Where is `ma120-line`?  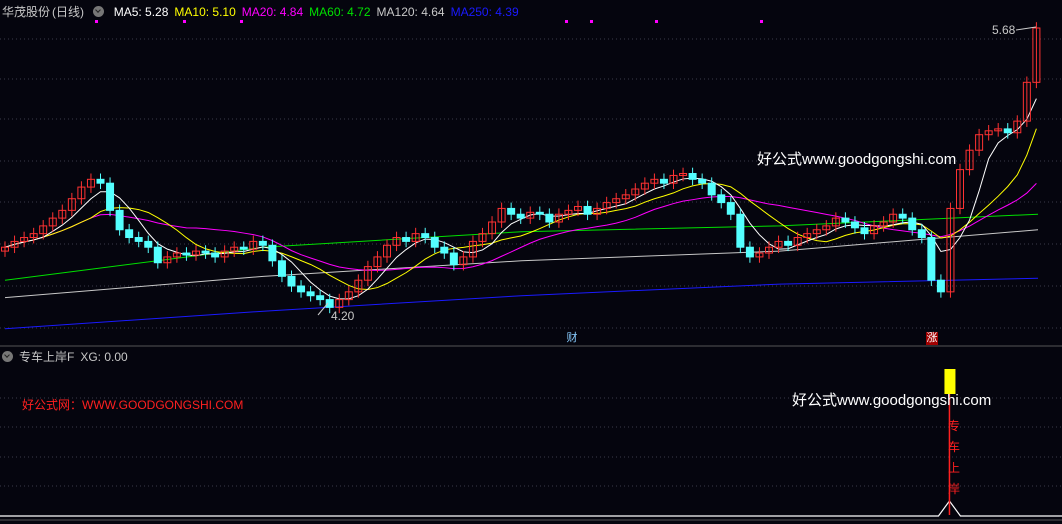
ma120-line is located at coordinates (521, 264).